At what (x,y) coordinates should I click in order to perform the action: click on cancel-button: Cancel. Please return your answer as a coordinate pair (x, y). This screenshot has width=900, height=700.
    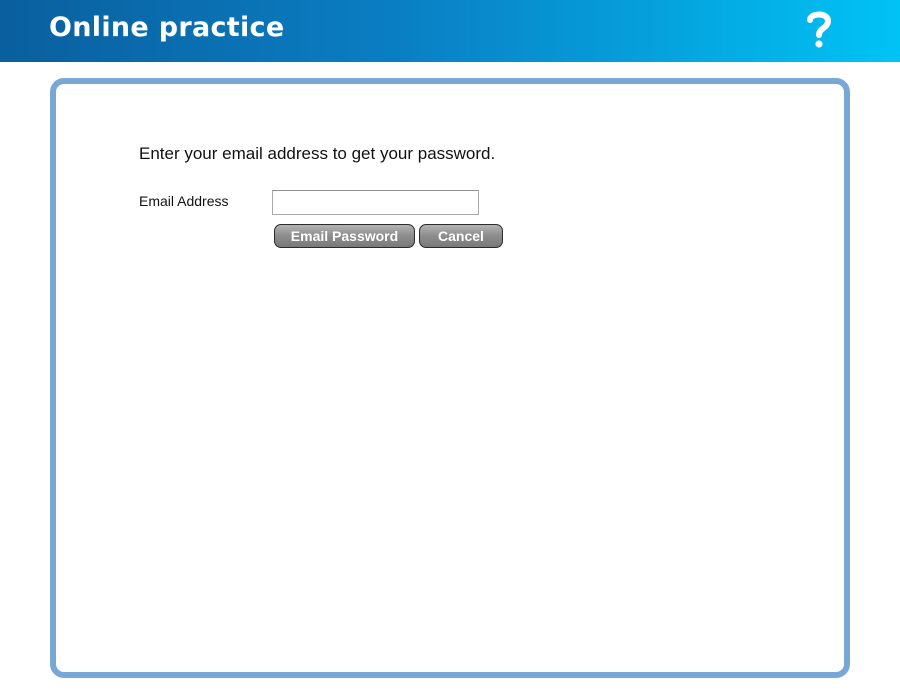
    Looking at the image, I should click on (461, 236).